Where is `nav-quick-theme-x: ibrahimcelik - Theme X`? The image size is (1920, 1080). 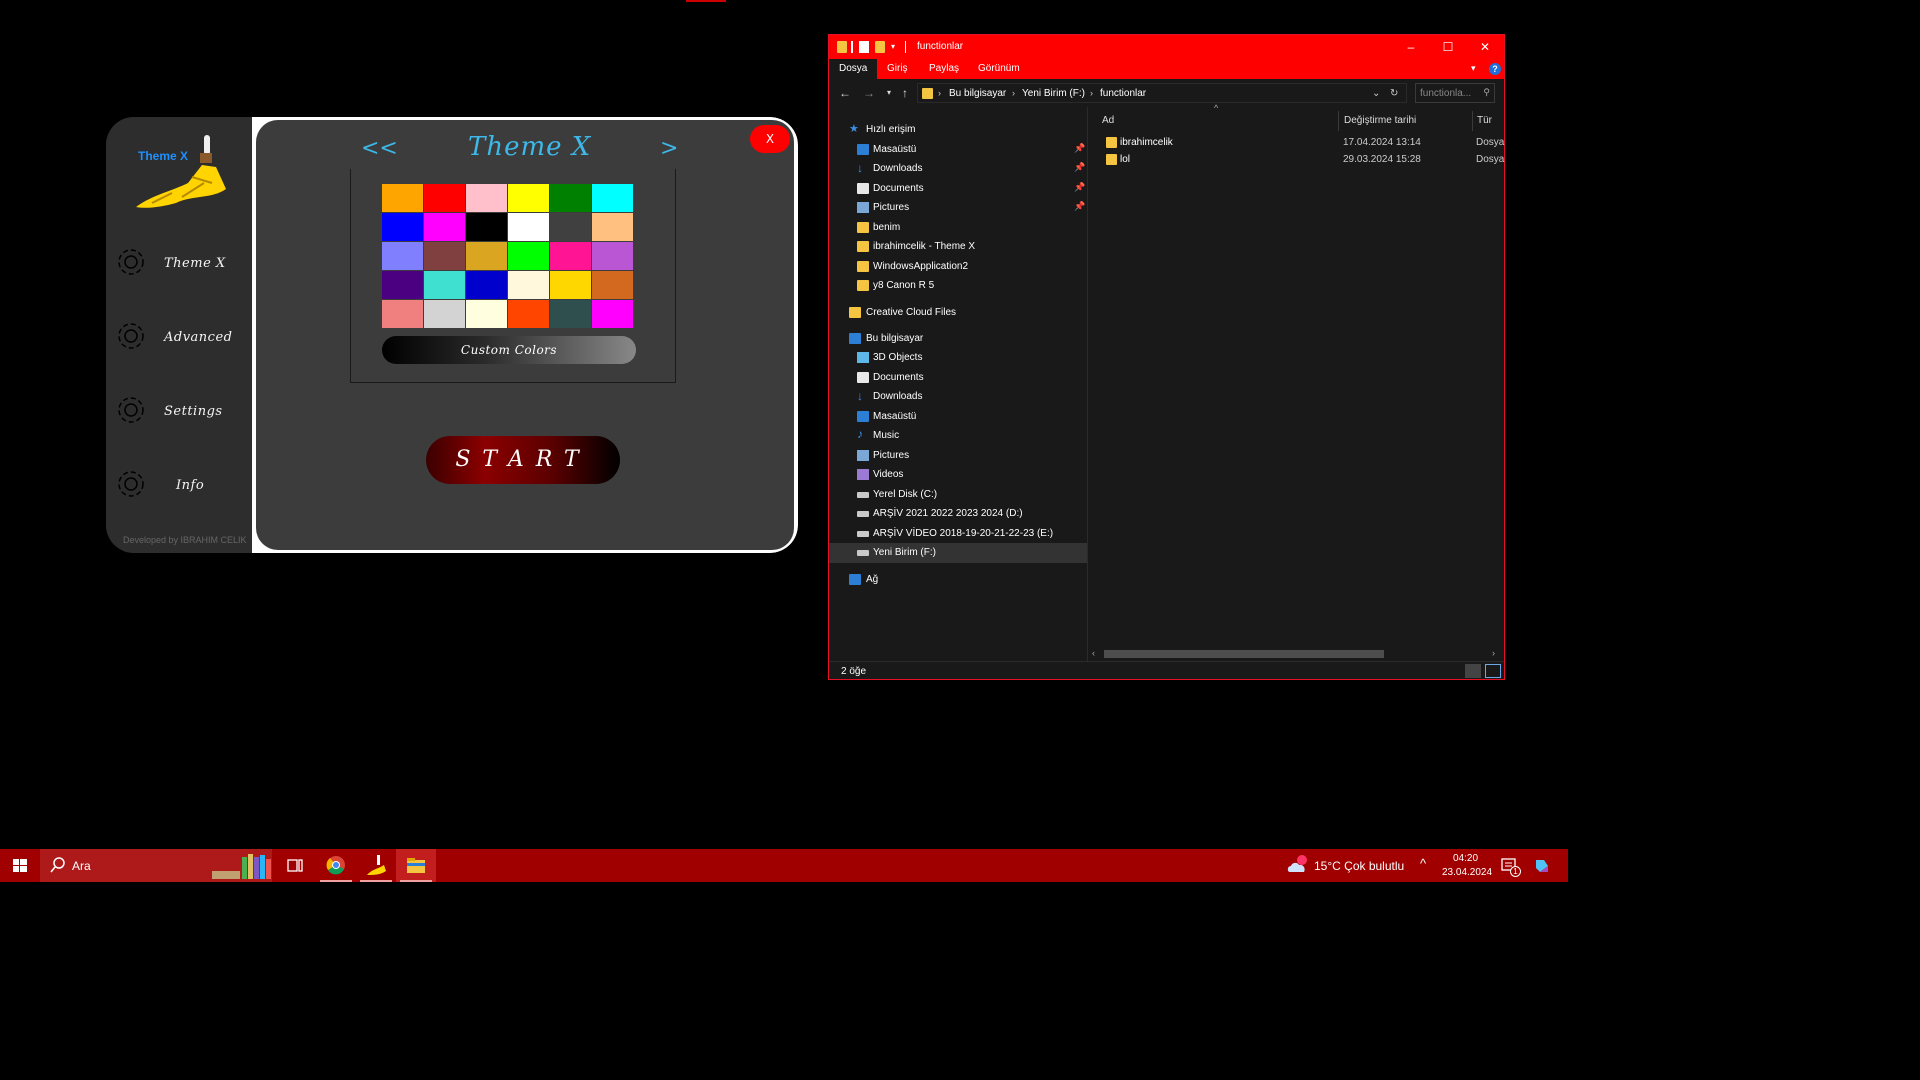
nav-quick-theme-x: ibrahimcelik - Theme X is located at coordinates (958, 247).